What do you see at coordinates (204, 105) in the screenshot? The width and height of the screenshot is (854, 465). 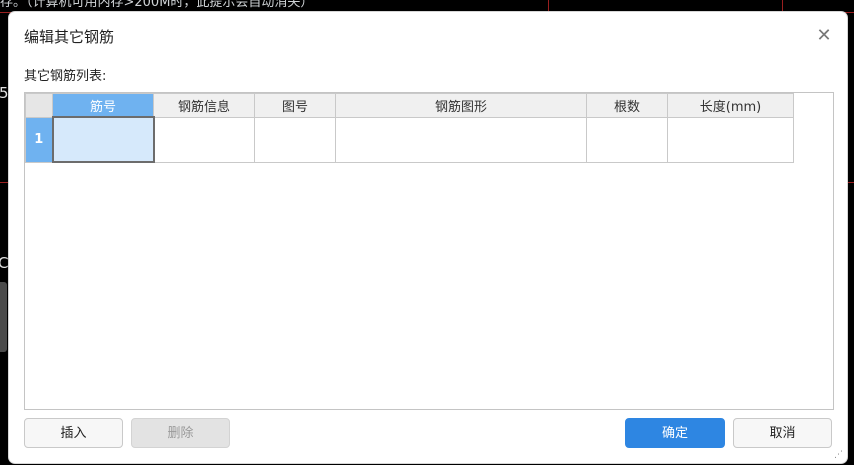 I see `column-header-rebar-info: 钢筋信息` at bounding box center [204, 105].